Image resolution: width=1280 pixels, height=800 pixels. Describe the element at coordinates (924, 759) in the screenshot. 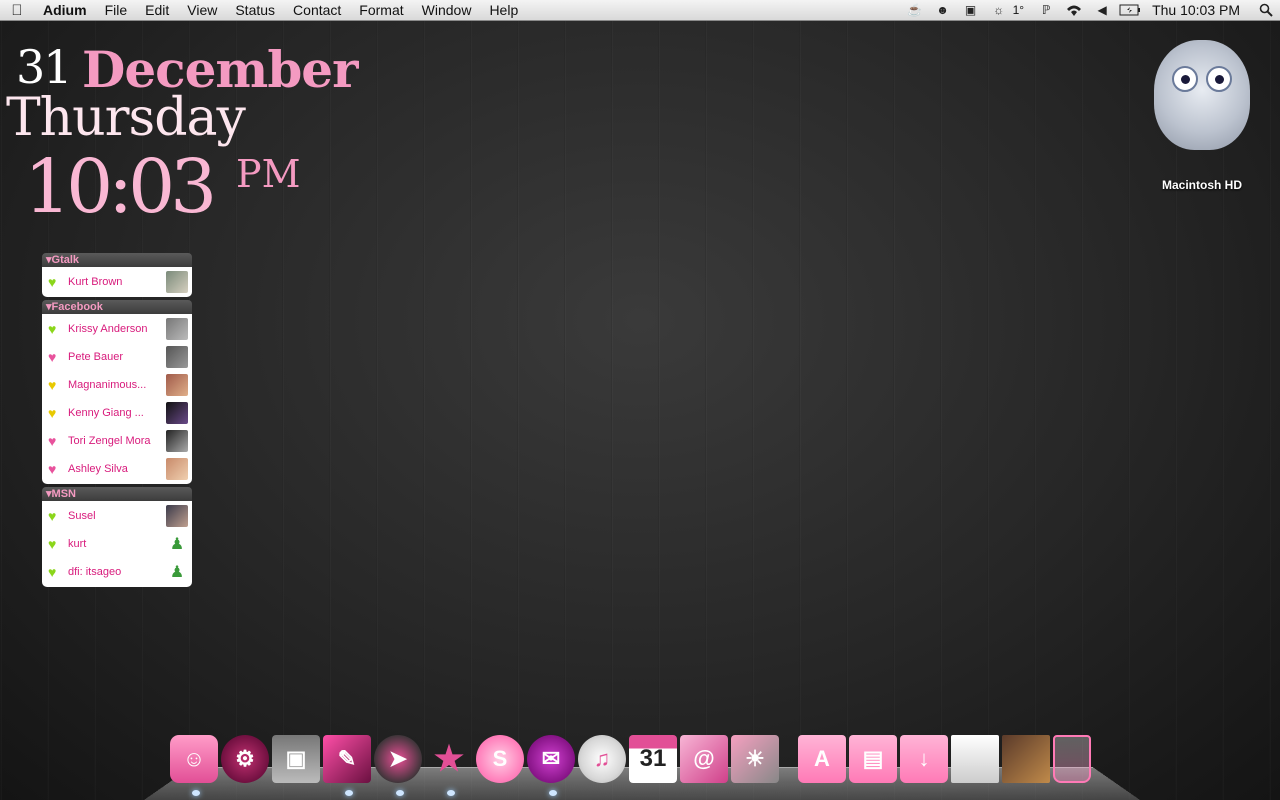

I see `downloads-folder-icon: ↓` at that location.